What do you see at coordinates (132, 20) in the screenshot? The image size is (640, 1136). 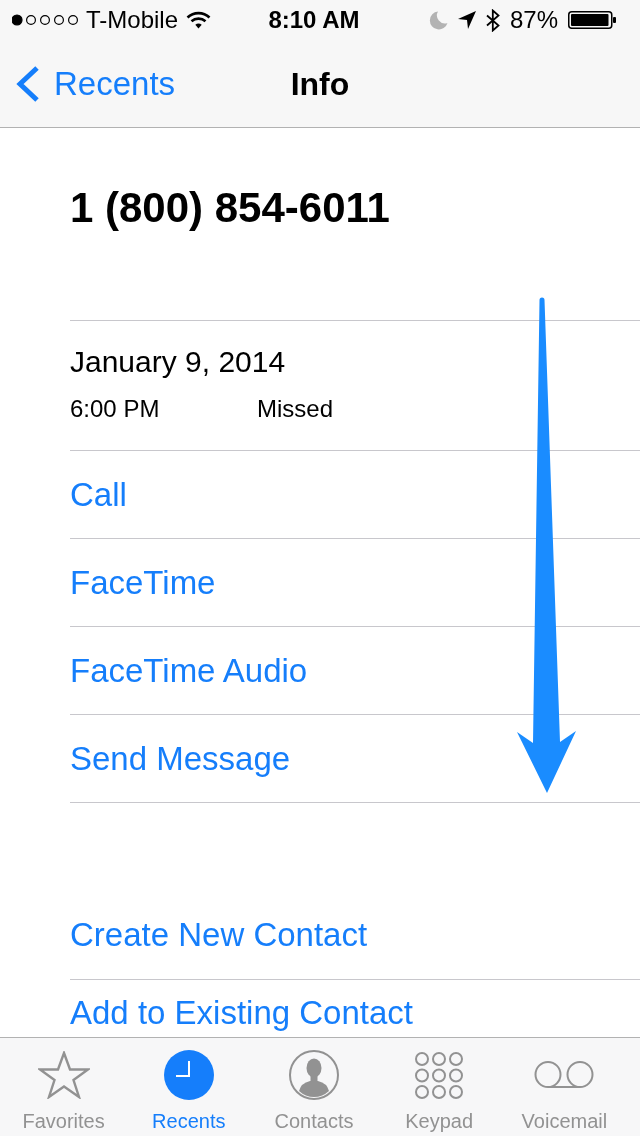 I see `carrier-name: T-Mobile` at bounding box center [132, 20].